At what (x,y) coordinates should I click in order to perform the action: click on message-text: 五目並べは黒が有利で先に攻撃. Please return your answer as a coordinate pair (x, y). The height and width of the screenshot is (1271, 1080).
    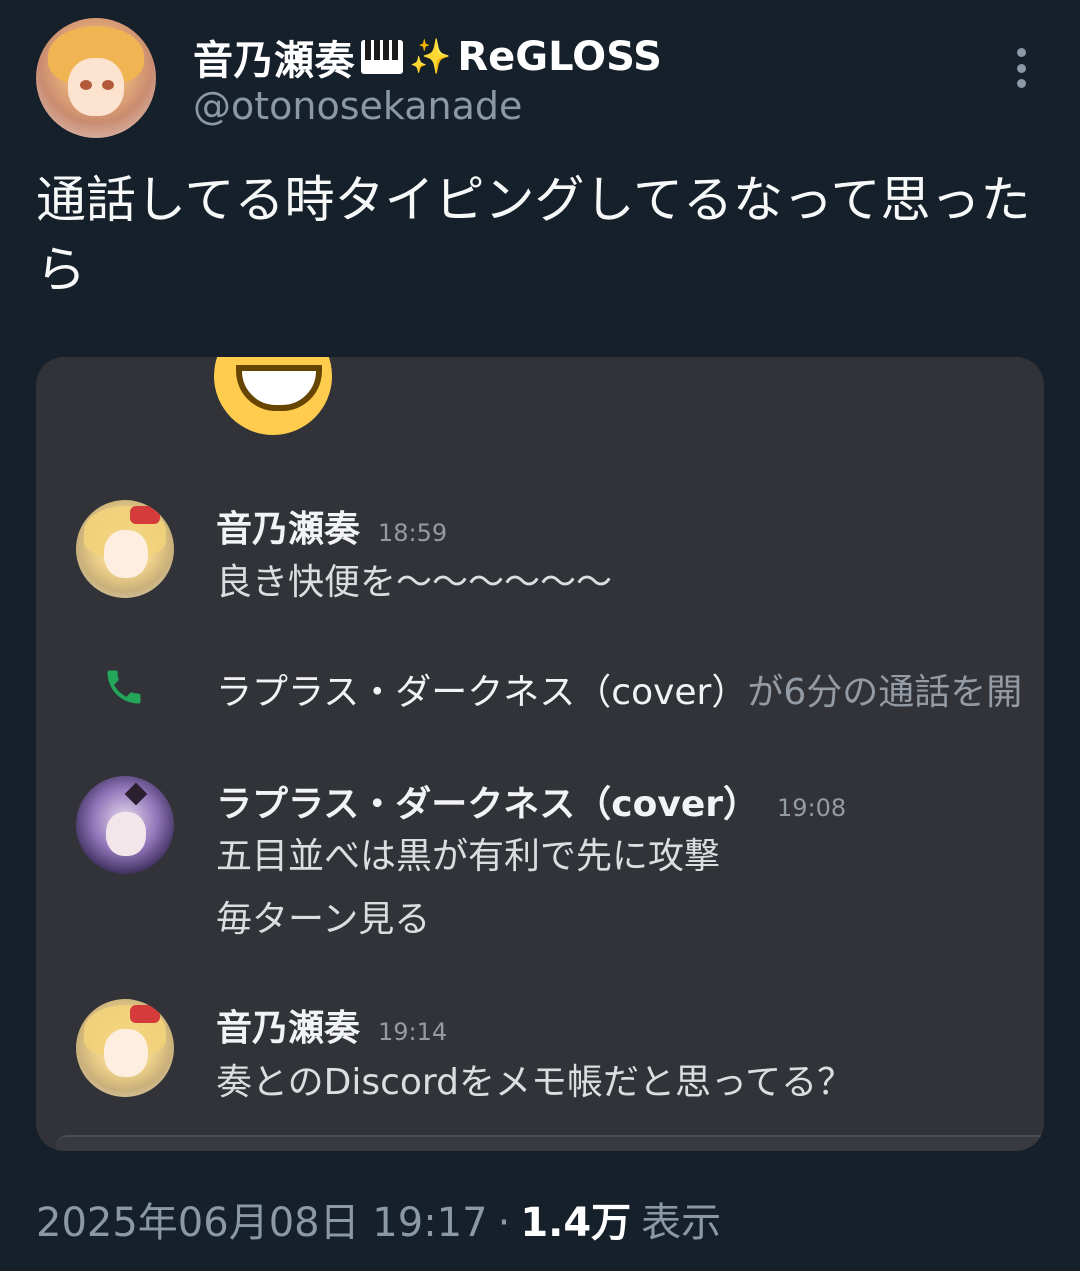
    Looking at the image, I should click on (468, 856).